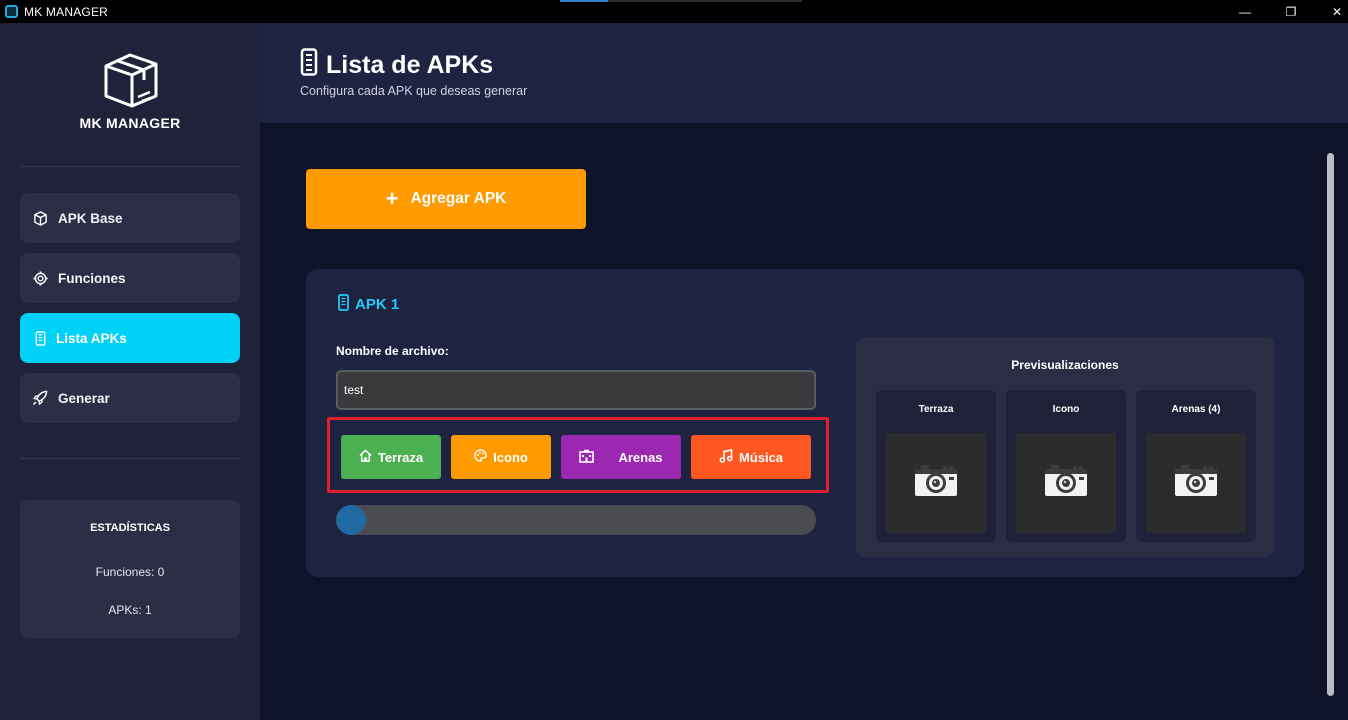 This screenshot has height=720, width=1348. Describe the element at coordinates (1245, 11) in the screenshot. I see `minimize-button: —` at that location.